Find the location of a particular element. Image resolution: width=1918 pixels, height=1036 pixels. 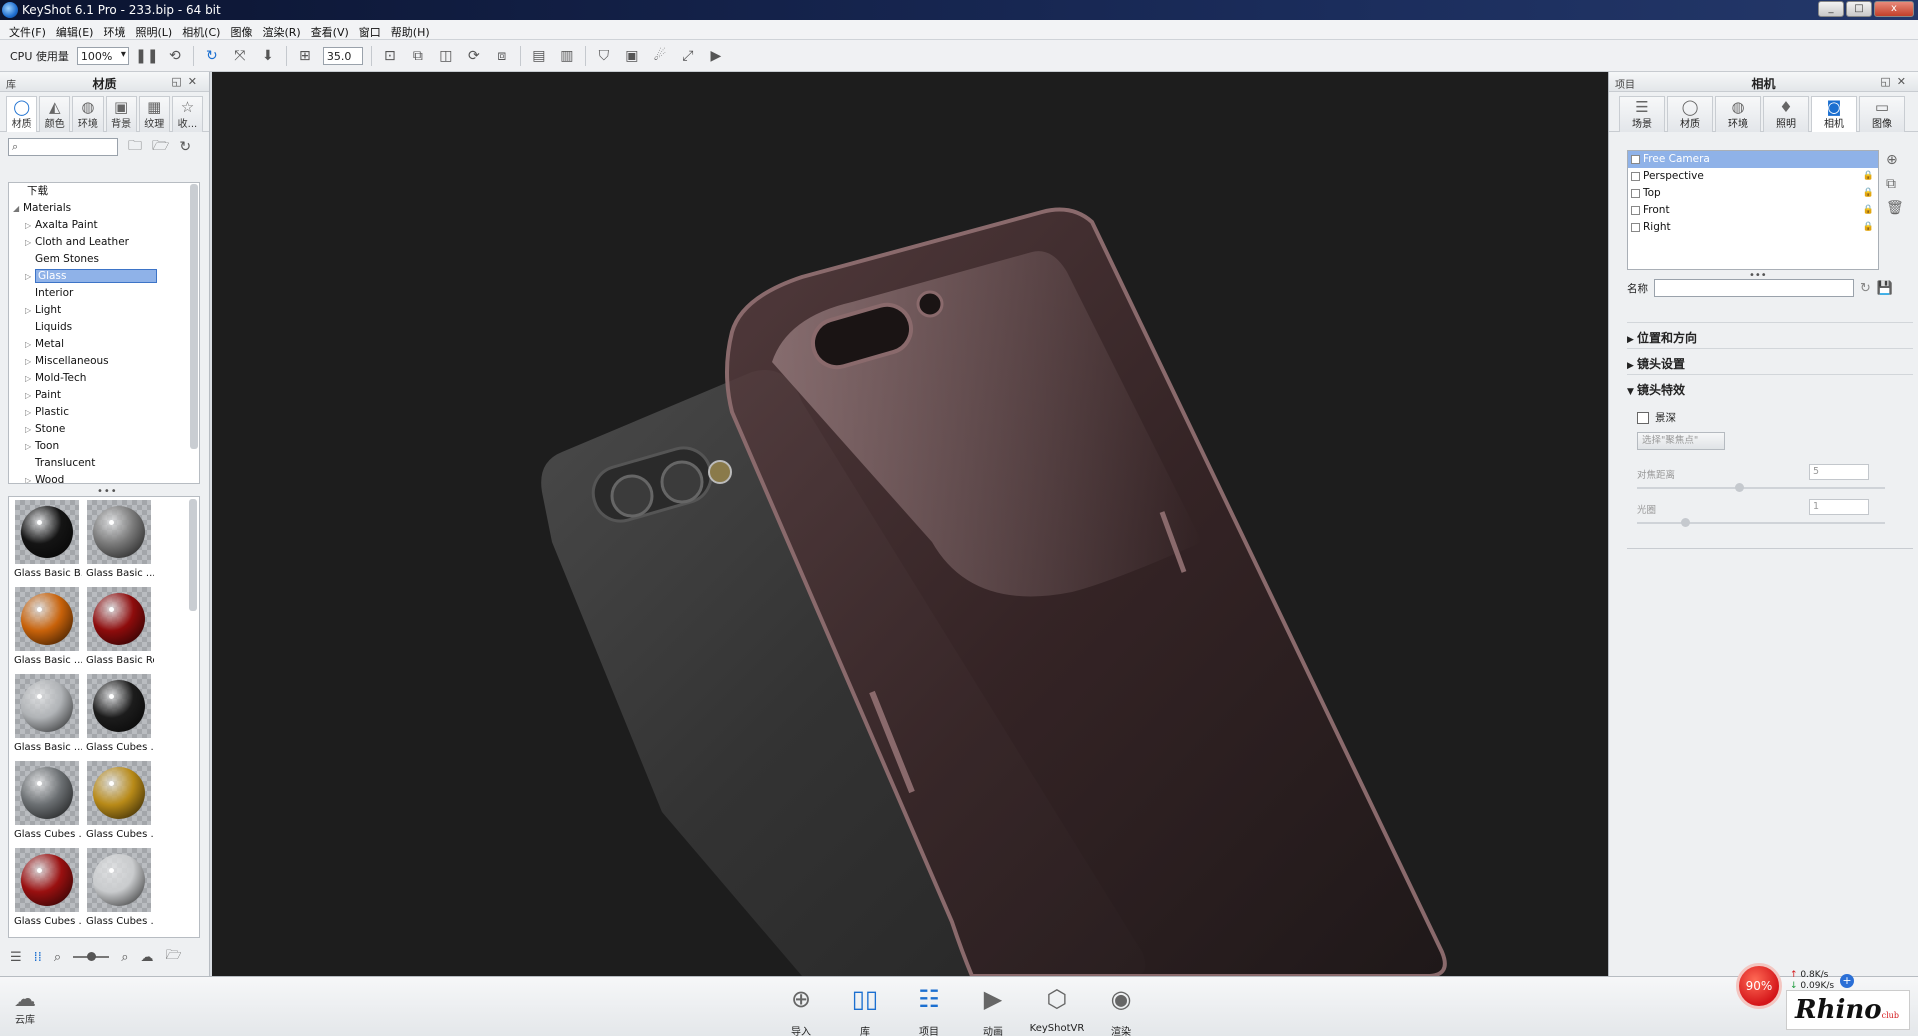

tab-backgrounds: ▣ 背景 is located at coordinates (121, 114).